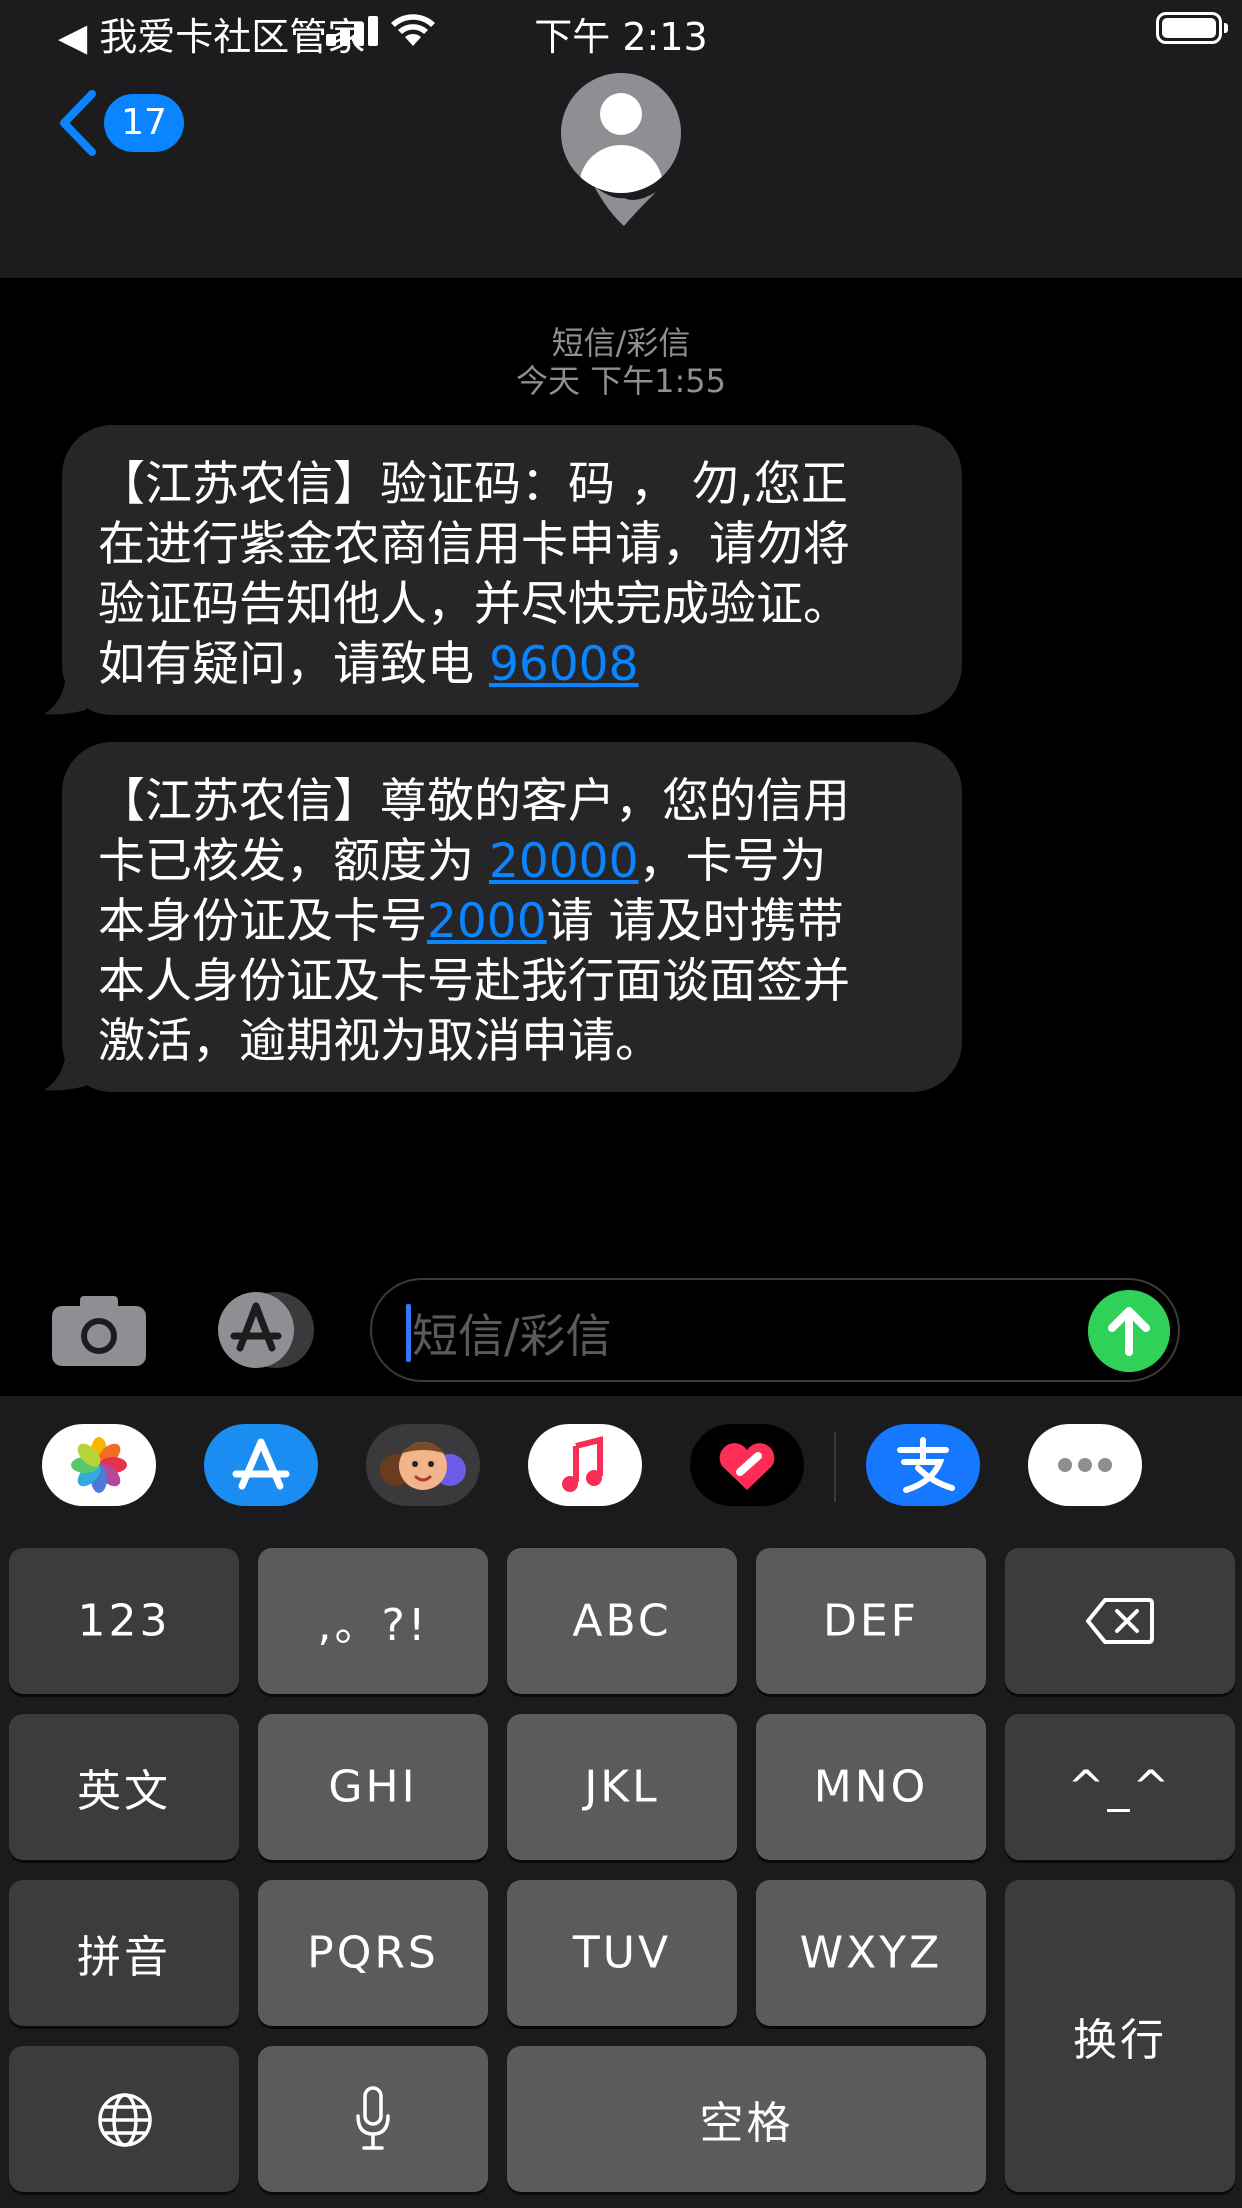 Image resolution: width=1242 pixels, height=2208 pixels. What do you see at coordinates (124, 1791) in the screenshot?
I see `key-label: 英文` at bounding box center [124, 1791].